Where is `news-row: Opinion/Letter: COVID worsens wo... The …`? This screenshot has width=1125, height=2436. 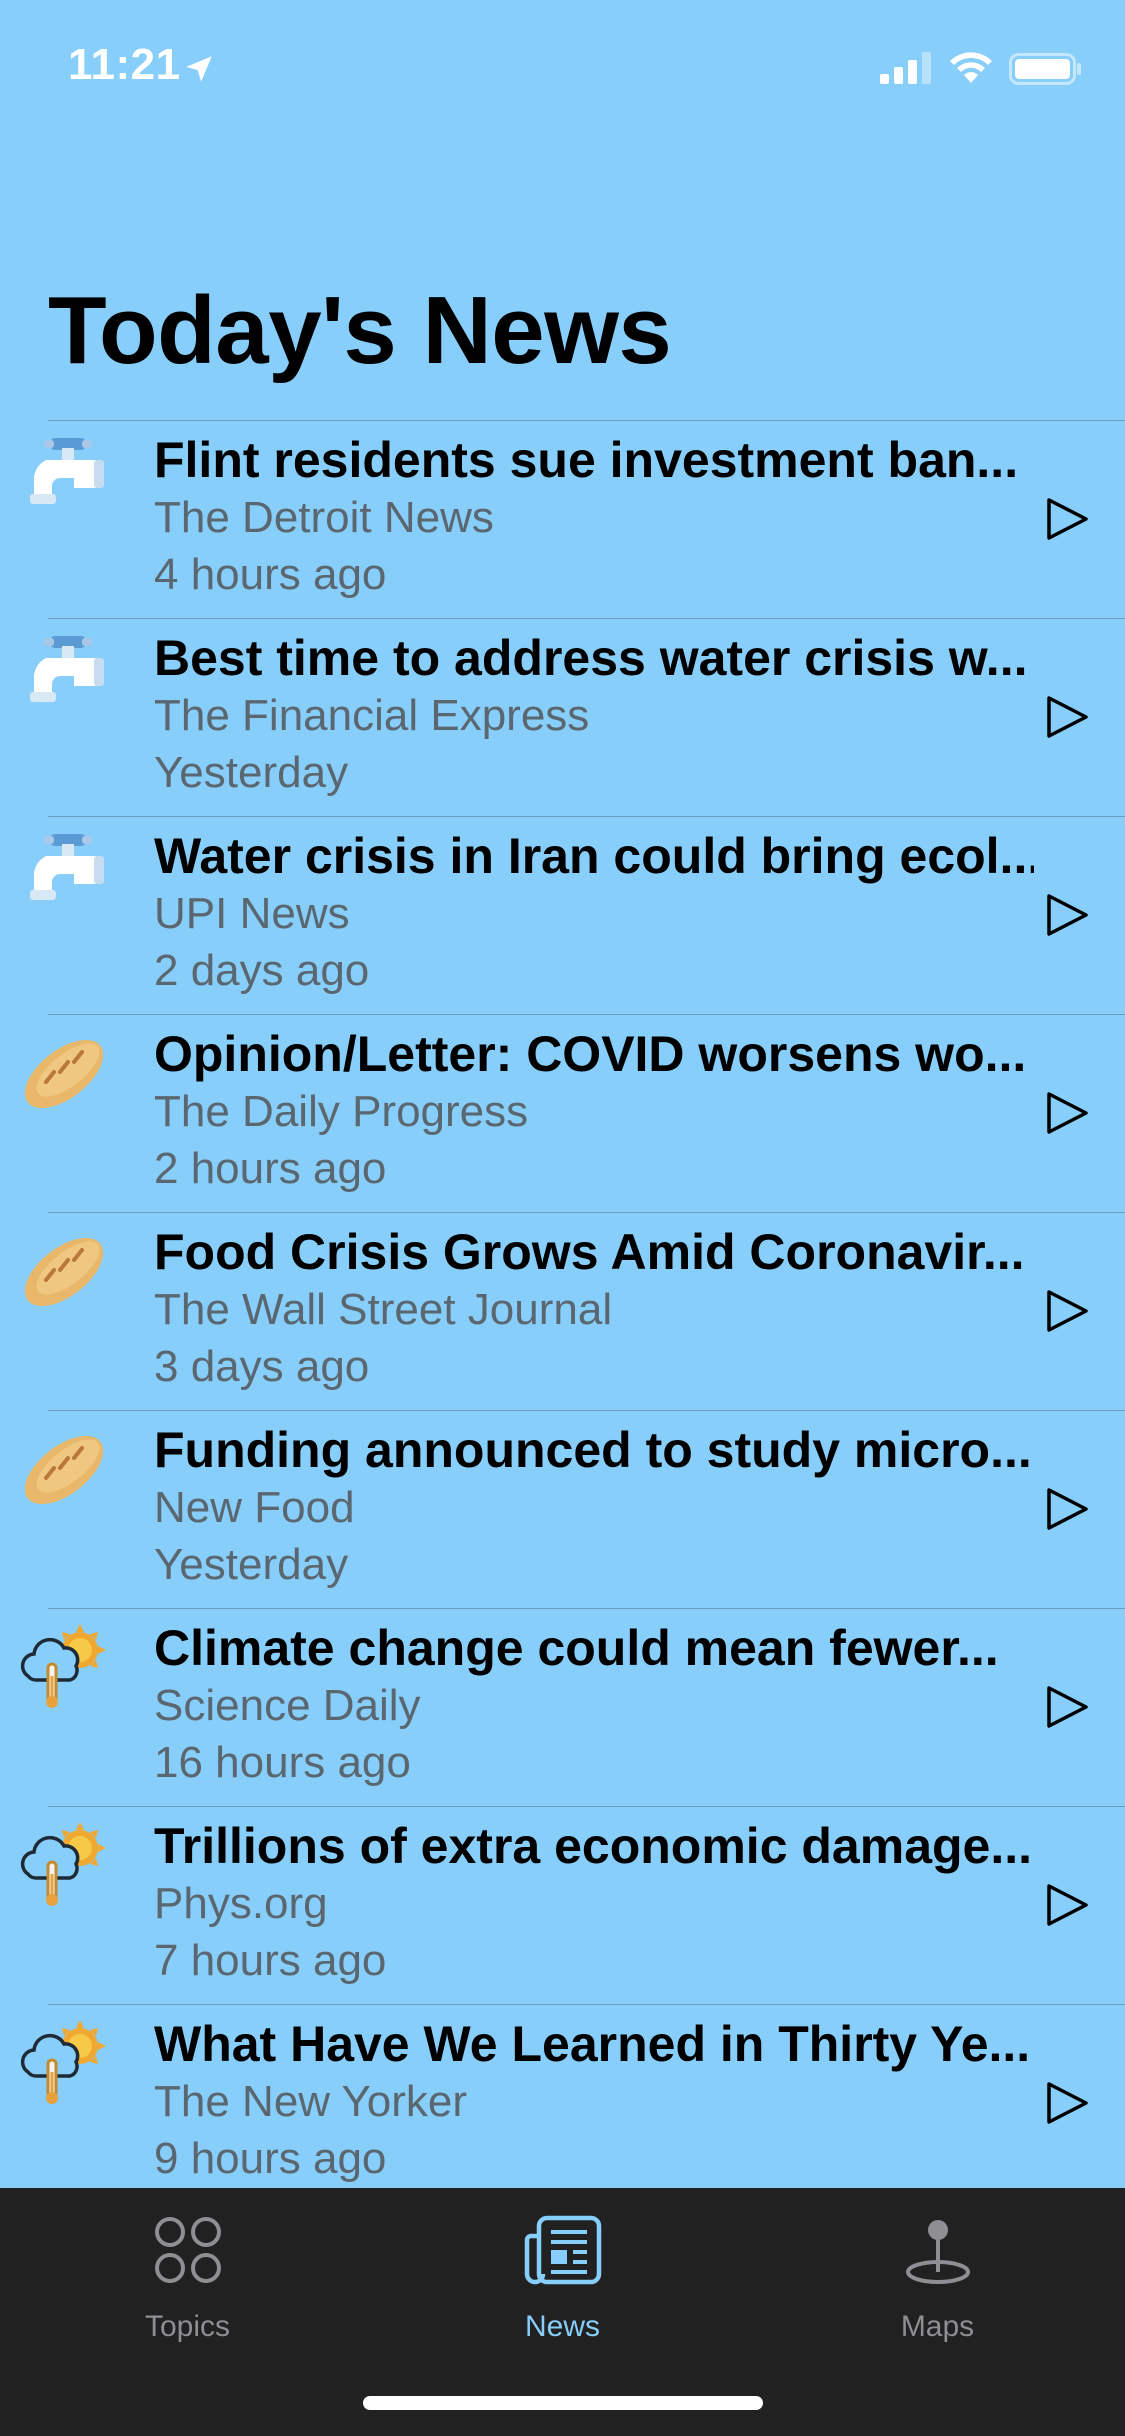 news-row: Opinion/Letter: COVID worsens wo... The … is located at coordinates (562, 1113).